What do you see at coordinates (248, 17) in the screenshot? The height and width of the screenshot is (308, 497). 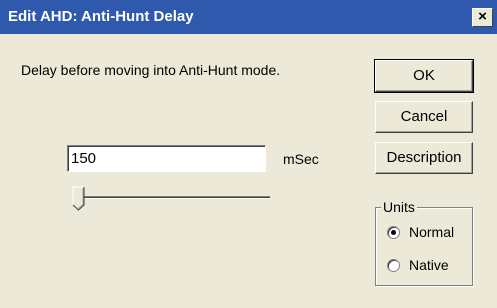 I see `title-bar: Edit AHD: Anti-Hunt Delay ×` at bounding box center [248, 17].